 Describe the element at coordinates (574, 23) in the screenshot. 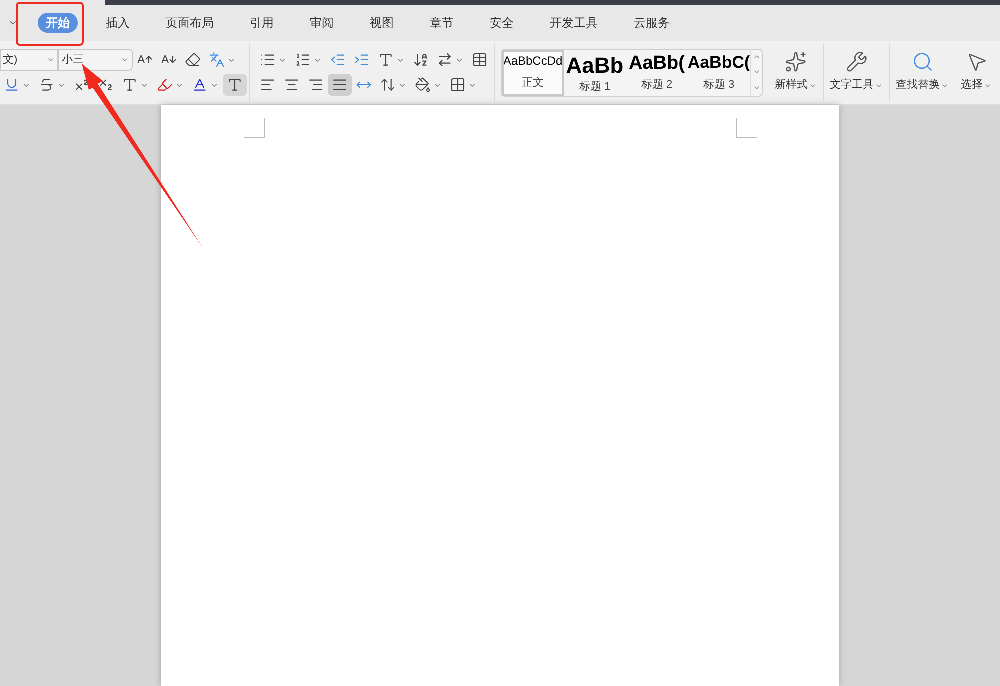

I see `menu-tab: 开发工具` at that location.